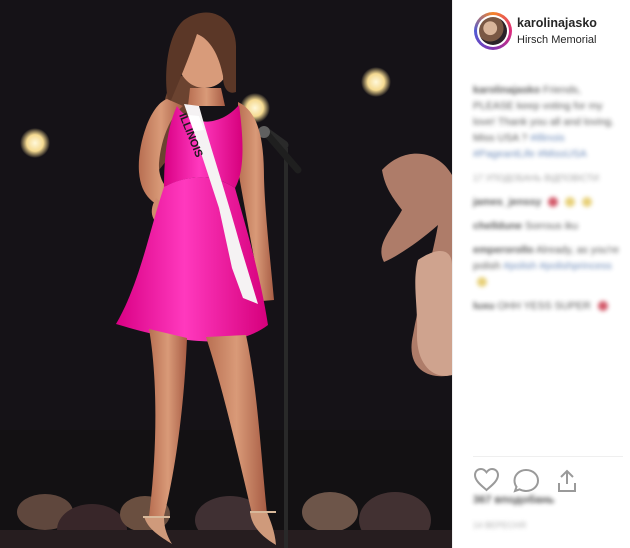 The height and width of the screenshot is (548, 630). I want to click on caption-meta: 17 уподобань Відповісти, so click(548, 178).